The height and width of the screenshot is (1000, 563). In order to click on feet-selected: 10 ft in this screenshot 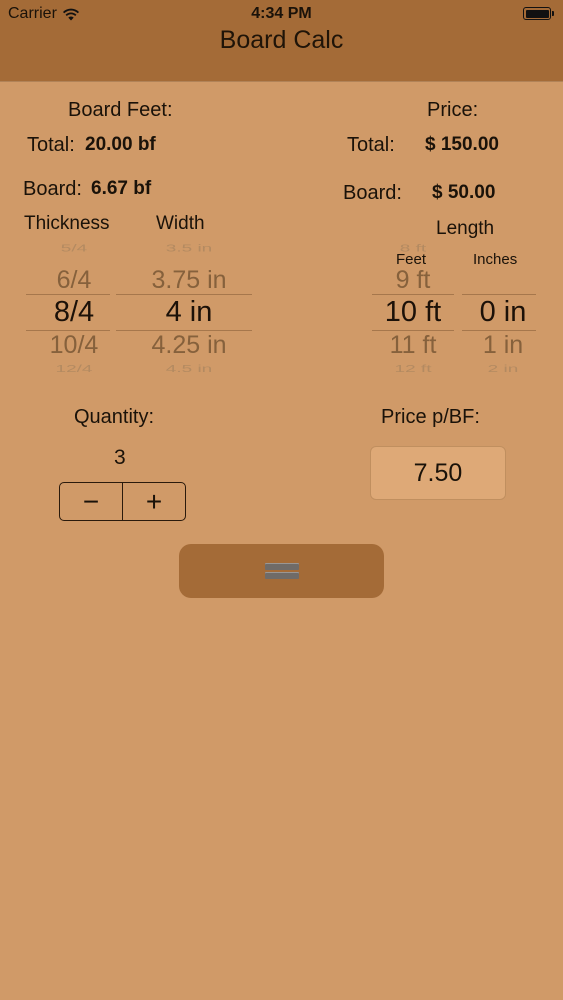, I will do `click(413, 312)`.